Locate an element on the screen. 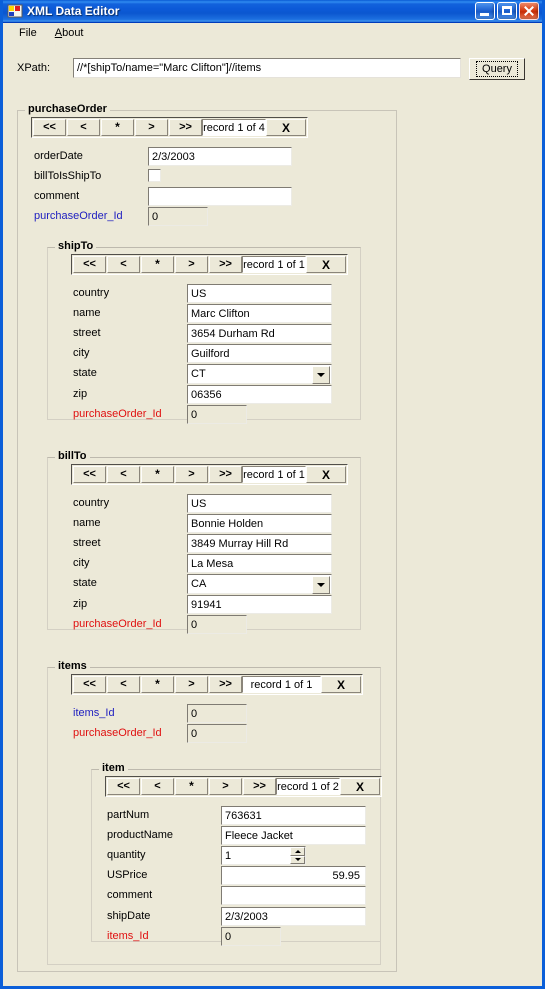  spinner-quantity-buttons is located at coordinates (297, 855).